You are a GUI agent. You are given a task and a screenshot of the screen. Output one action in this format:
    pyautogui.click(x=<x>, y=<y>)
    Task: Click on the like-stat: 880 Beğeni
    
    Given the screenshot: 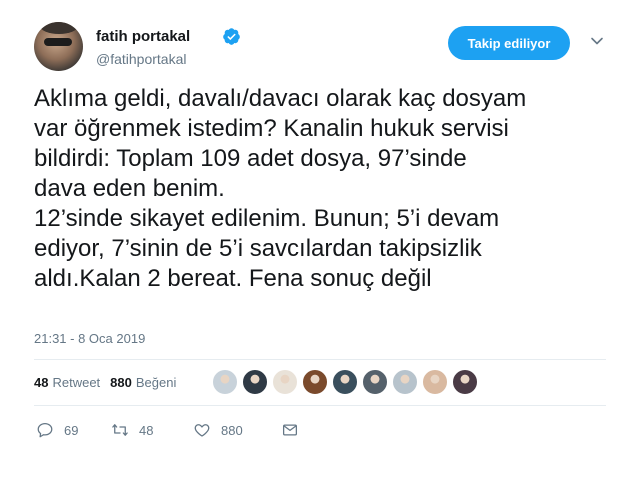 What is the action you would take?
    pyautogui.click(x=143, y=382)
    